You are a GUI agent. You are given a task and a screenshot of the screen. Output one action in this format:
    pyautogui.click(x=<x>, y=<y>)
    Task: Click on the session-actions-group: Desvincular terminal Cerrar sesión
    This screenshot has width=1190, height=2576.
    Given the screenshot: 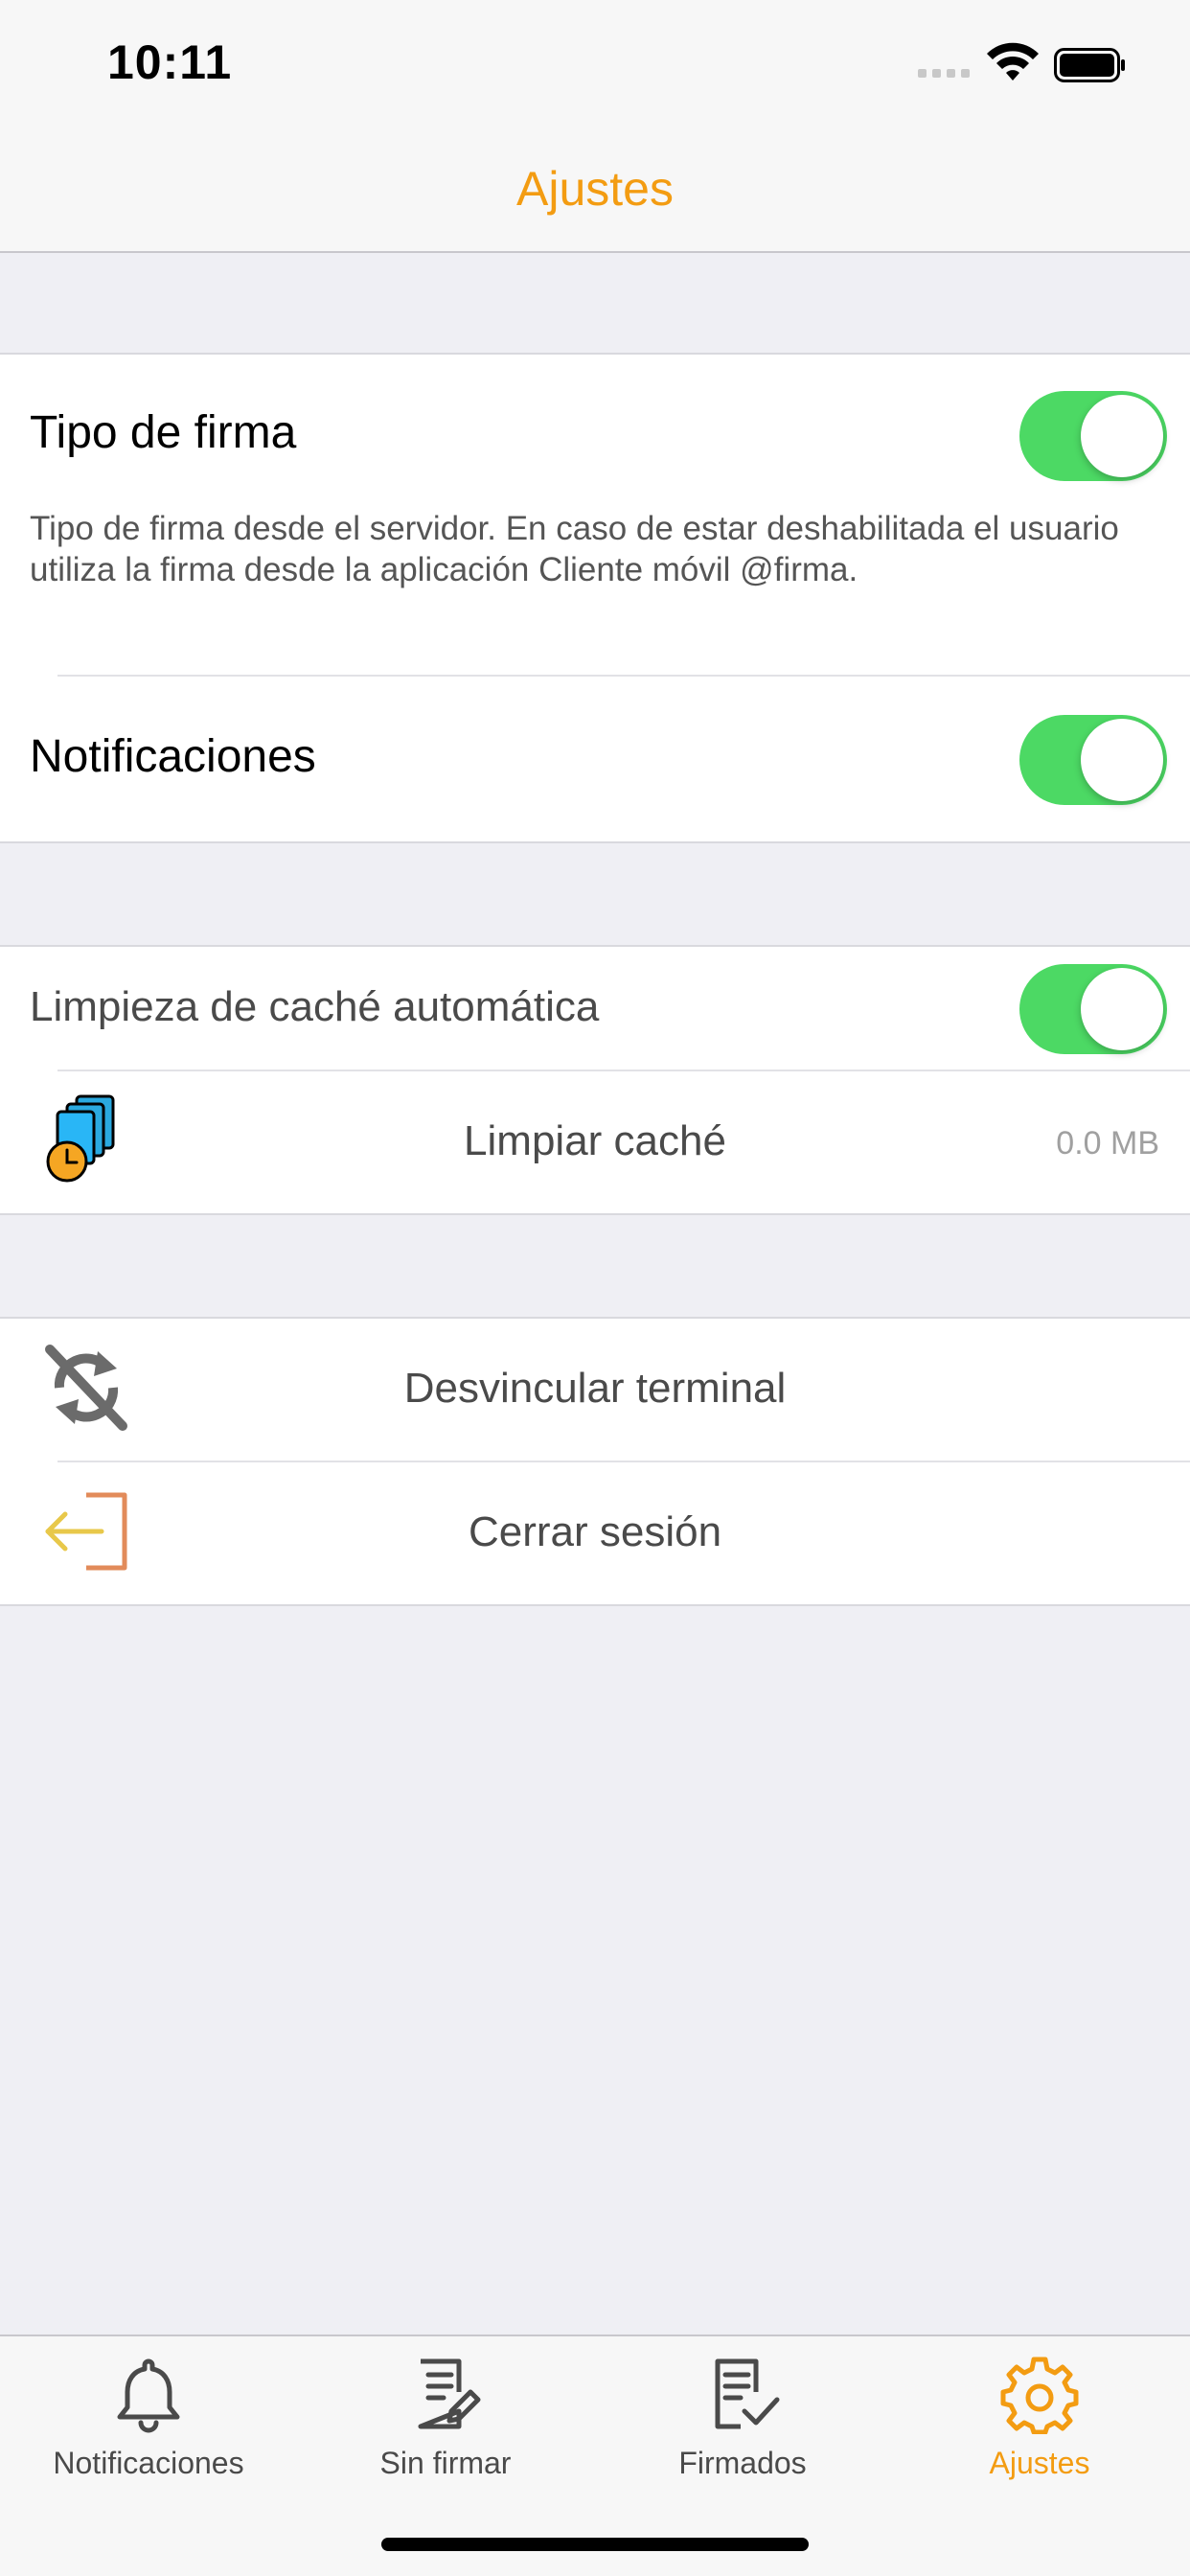 What is the action you would take?
    pyautogui.click(x=595, y=1461)
    